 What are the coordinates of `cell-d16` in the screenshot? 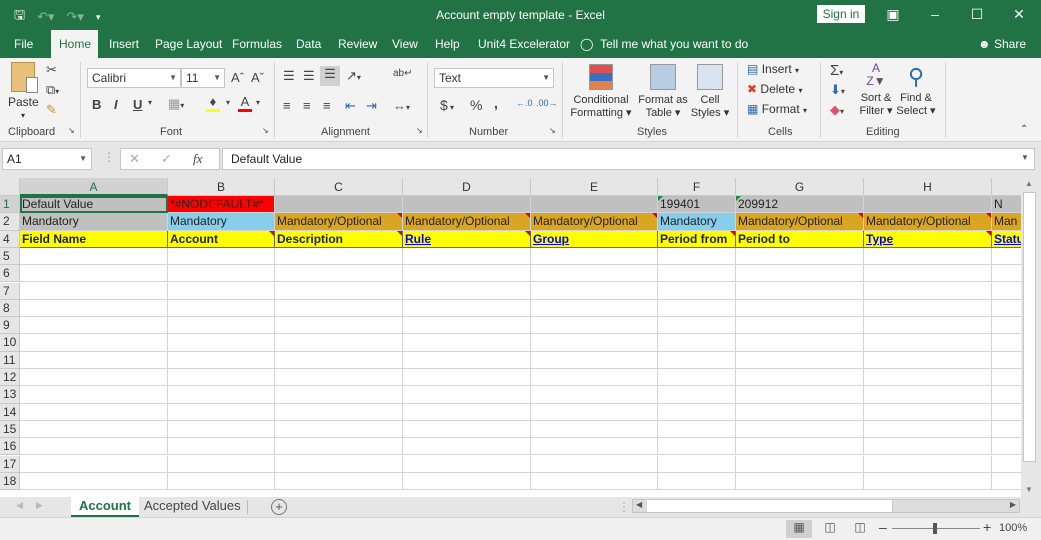 It's located at (467, 447).